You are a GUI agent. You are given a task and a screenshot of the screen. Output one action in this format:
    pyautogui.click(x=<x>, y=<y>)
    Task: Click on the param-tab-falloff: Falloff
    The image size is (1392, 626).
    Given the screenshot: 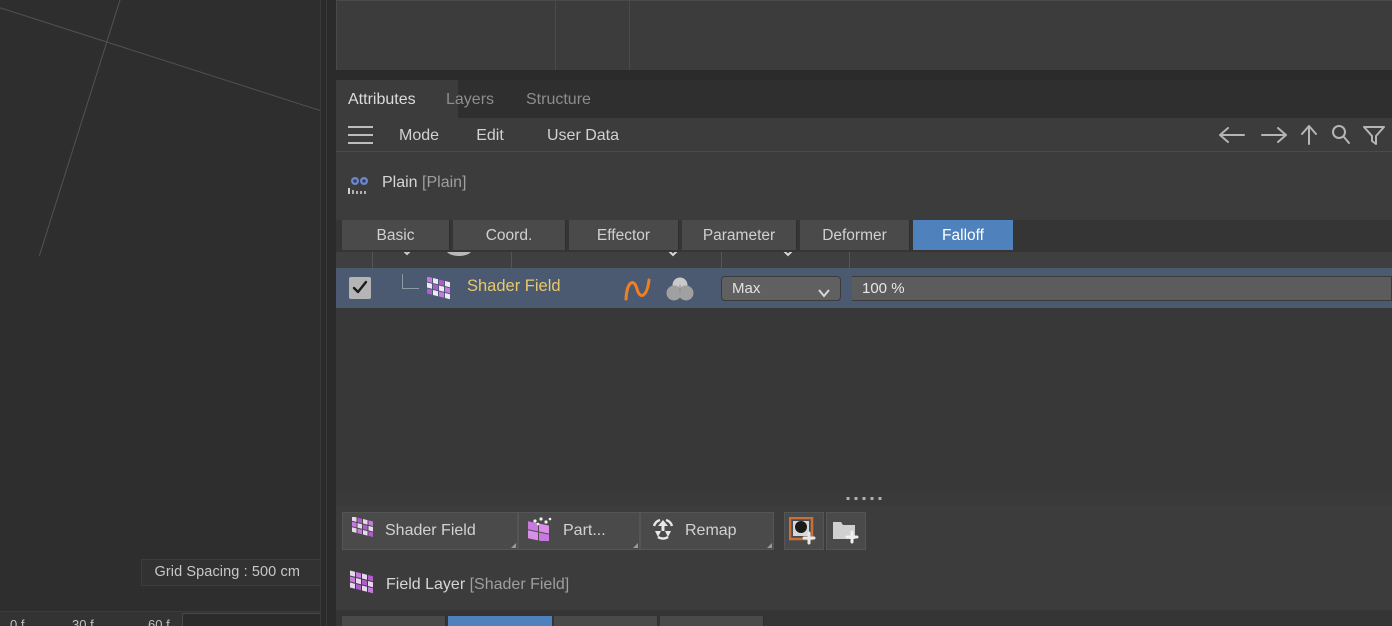 What is the action you would take?
    pyautogui.click(x=963, y=235)
    